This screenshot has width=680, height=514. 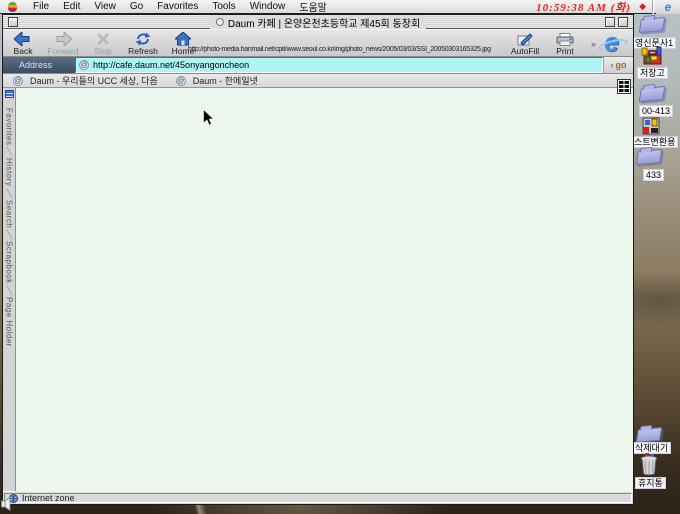 What do you see at coordinates (9, 94) in the screenshot?
I see `explorer-bar-icon` at bounding box center [9, 94].